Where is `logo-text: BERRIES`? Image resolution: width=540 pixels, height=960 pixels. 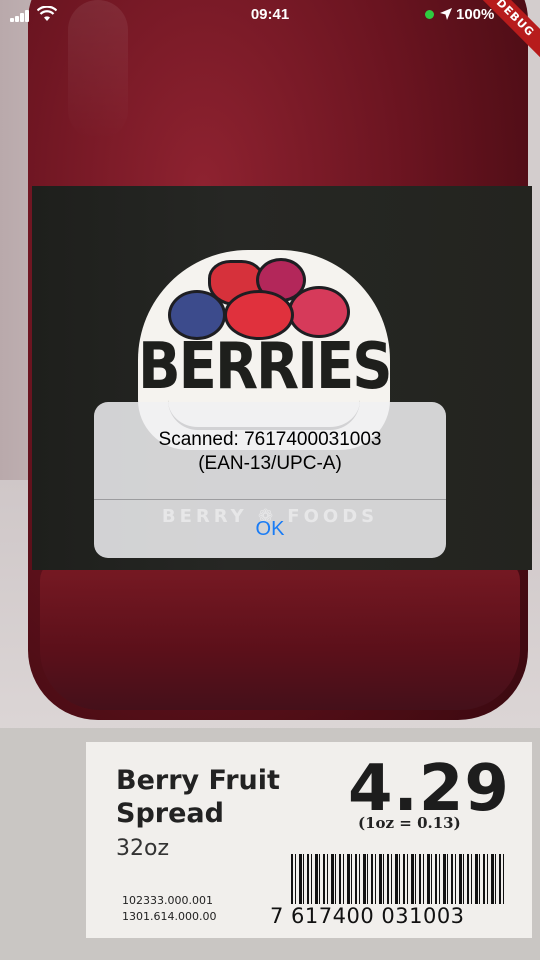
logo-text: BERRIES is located at coordinates (265, 366).